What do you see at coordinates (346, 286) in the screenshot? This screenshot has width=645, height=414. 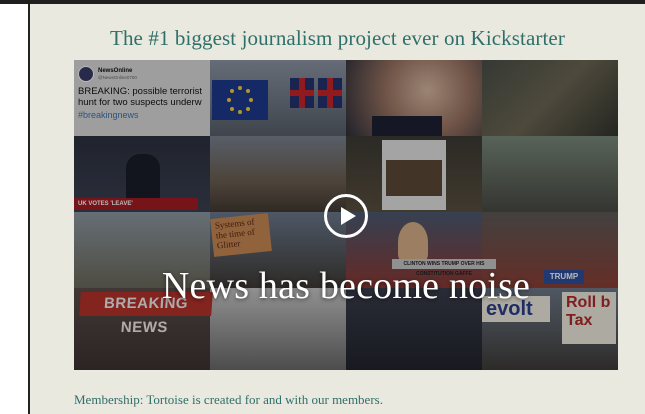 I see `video-overlay-text: News has become noise` at bounding box center [346, 286].